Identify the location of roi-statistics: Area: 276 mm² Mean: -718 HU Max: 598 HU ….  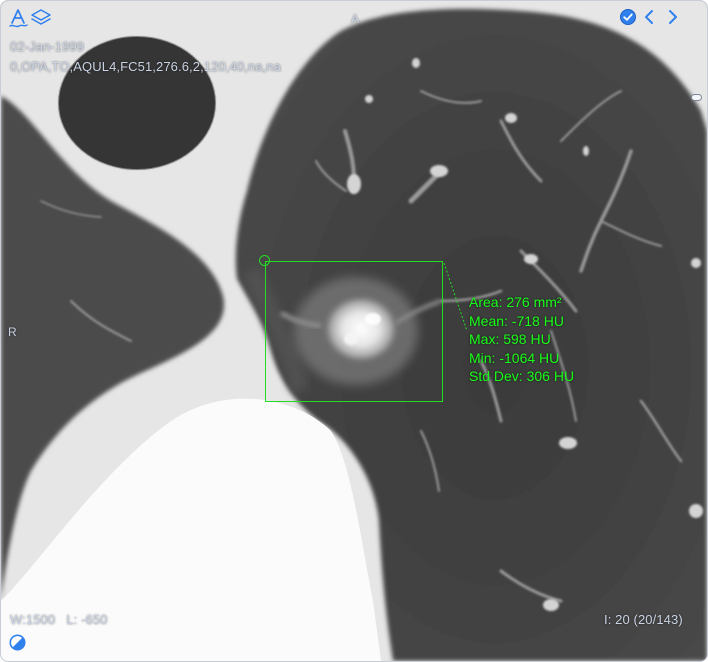
(521, 339).